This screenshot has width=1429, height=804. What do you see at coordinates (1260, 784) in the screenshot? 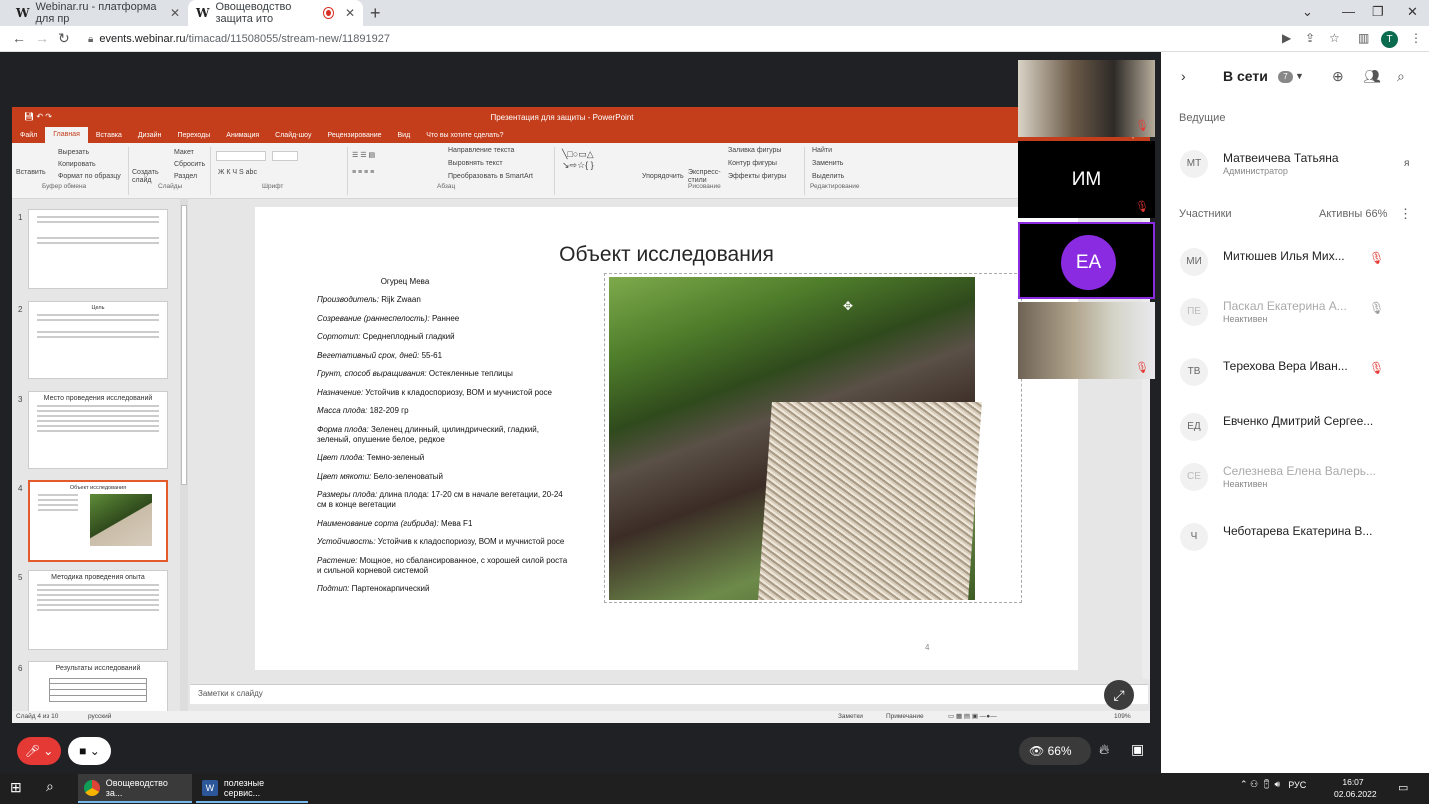
I see `tray-icons: ⌃ ⚇ 🔋︎ 🔊︎` at bounding box center [1260, 784].